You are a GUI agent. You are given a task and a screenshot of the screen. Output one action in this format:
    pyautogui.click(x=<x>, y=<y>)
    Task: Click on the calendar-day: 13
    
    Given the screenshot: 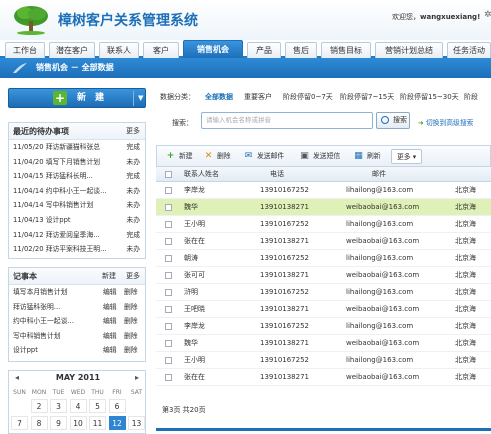 What is the action you would take?
    pyautogui.click(x=136, y=423)
    